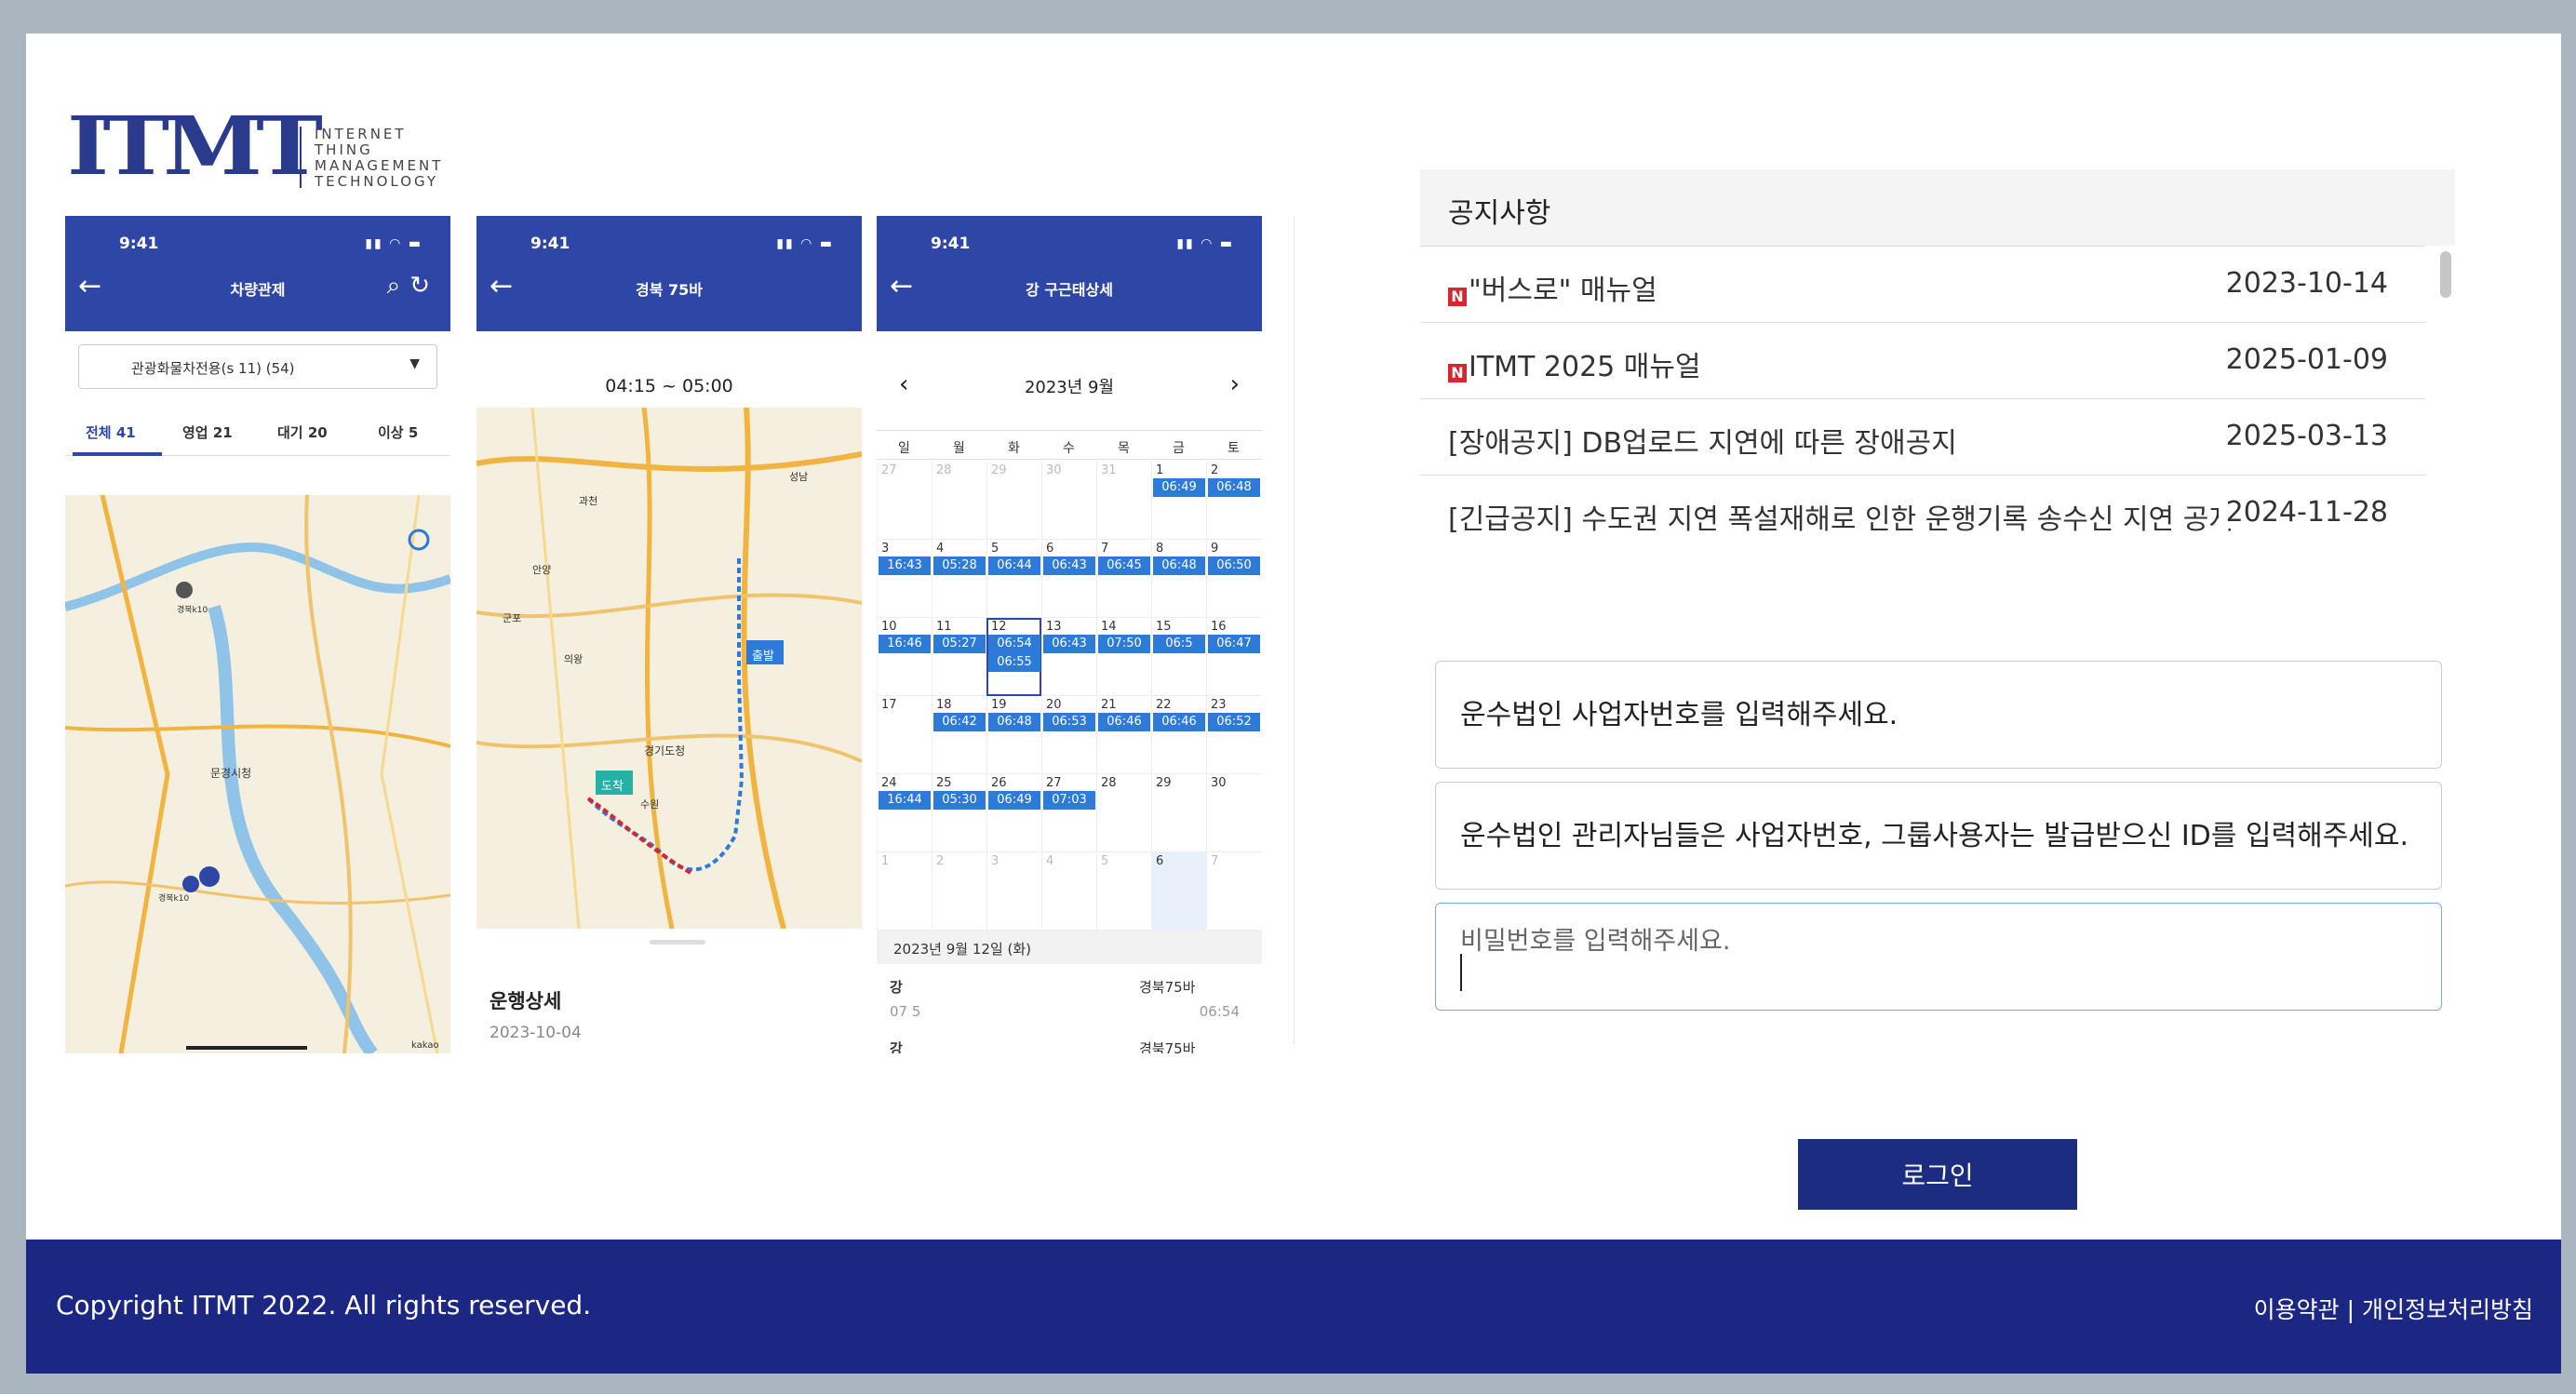 The width and height of the screenshot is (2576, 1394). What do you see at coordinates (2297, 1309) in the screenshot?
I see `terms-link: 이용약관` at bounding box center [2297, 1309].